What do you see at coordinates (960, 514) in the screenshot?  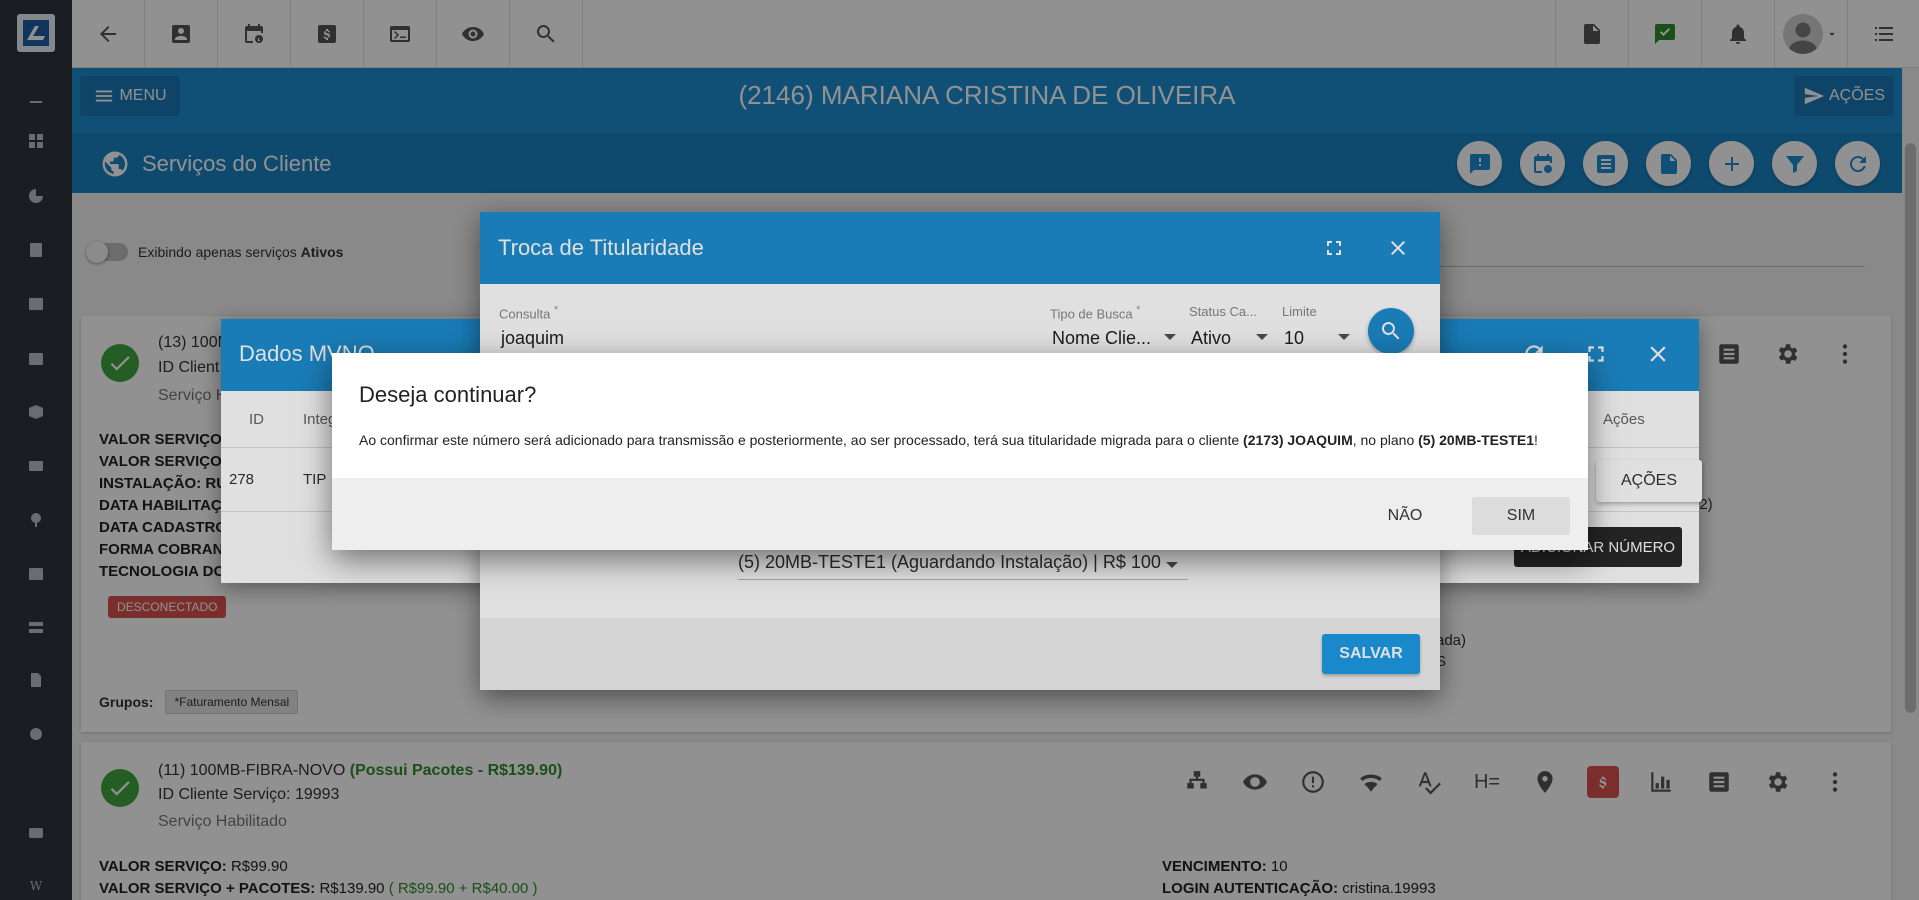 I see `confirm-footer: NÃO SIM` at bounding box center [960, 514].